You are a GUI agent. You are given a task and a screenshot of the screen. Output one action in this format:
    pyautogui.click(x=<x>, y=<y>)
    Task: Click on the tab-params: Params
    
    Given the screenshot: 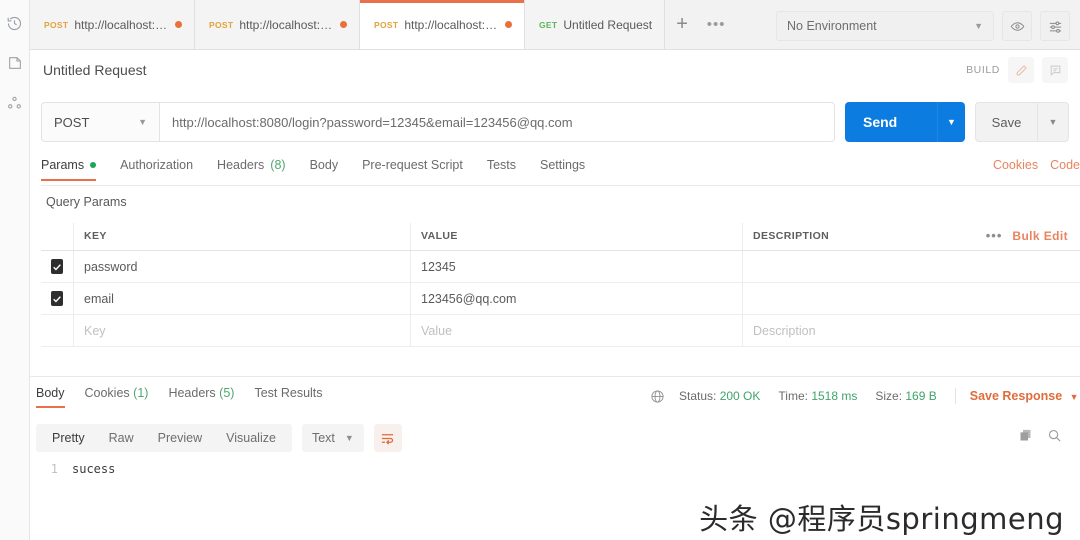 What is the action you would take?
    pyautogui.click(x=69, y=169)
    